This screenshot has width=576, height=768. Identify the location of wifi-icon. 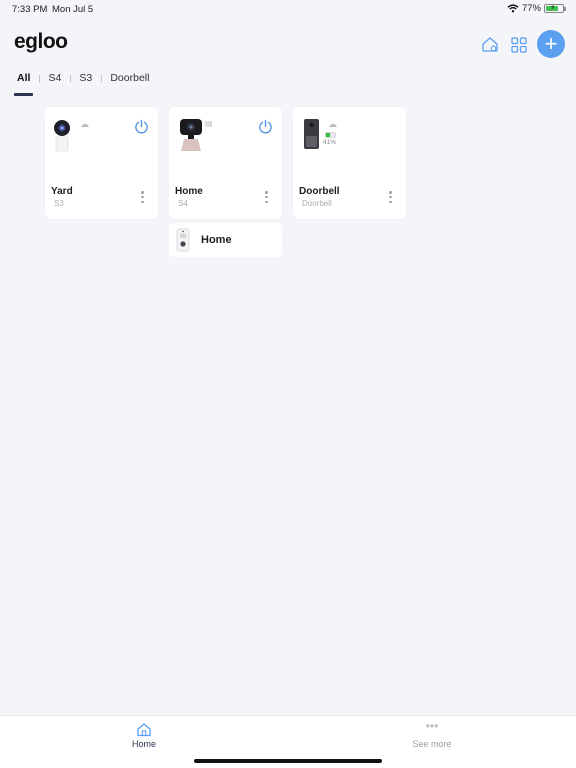
(513, 8).